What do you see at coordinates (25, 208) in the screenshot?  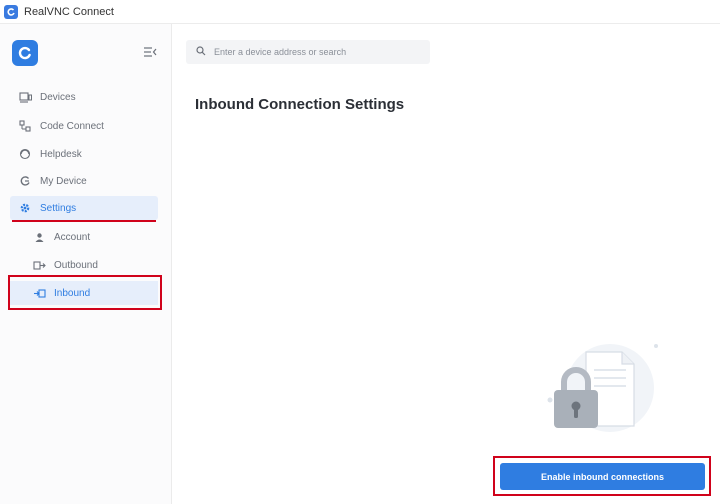 I see `gear-icon` at bounding box center [25, 208].